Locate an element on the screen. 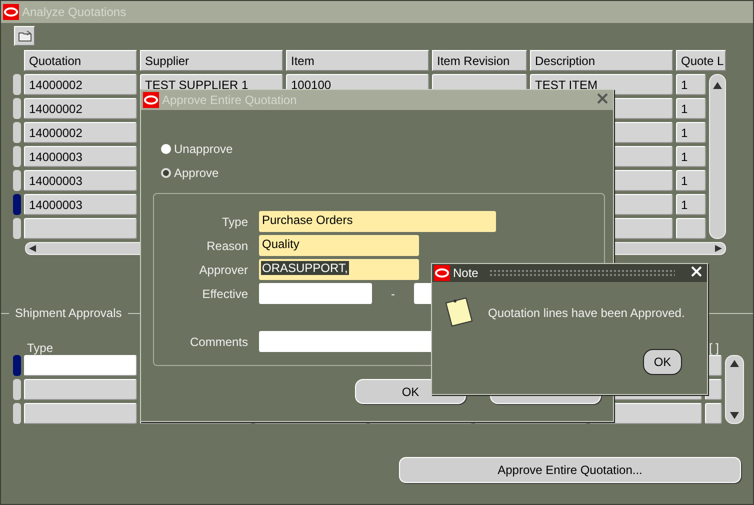 The image size is (754, 505). field-label: Approver is located at coordinates (223, 269).